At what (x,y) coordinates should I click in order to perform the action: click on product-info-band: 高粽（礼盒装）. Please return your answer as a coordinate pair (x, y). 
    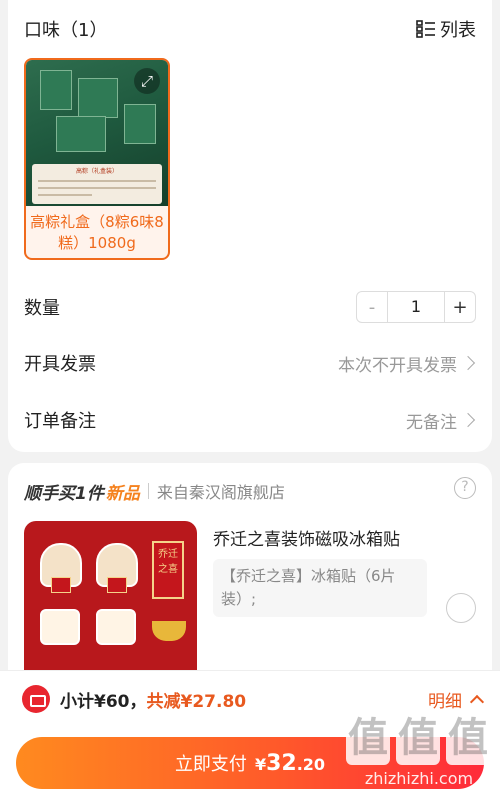
    Looking at the image, I should click on (97, 184).